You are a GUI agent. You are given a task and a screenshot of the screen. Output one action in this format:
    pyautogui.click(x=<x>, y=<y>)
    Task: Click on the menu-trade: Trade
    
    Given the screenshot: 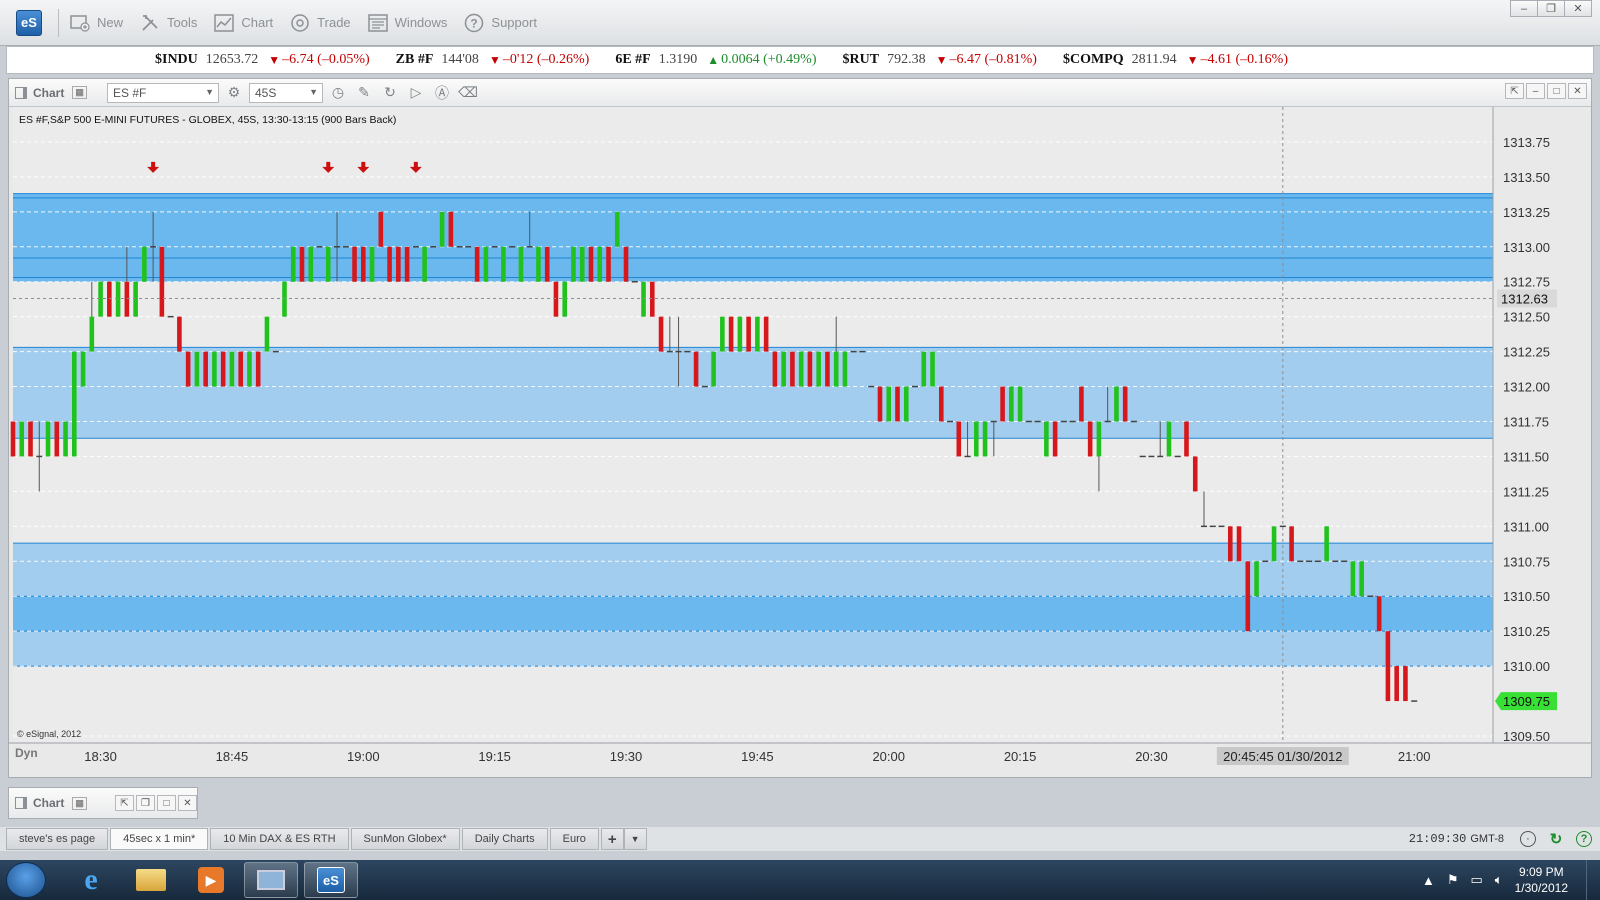 What is the action you would take?
    pyautogui.click(x=320, y=23)
    